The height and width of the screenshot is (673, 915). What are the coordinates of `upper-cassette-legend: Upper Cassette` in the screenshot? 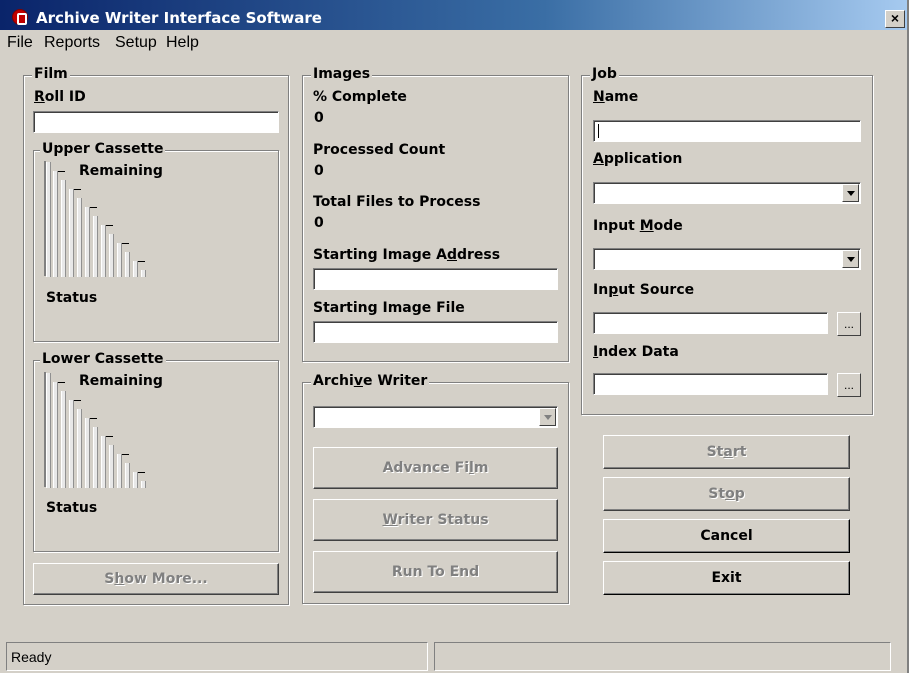 It's located at (103, 149).